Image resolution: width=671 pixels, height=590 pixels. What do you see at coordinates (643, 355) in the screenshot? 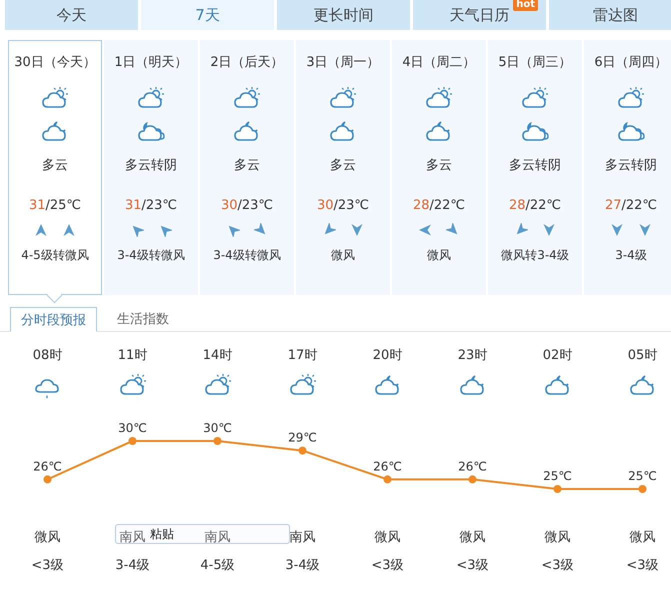
I see `time-label: 05时` at bounding box center [643, 355].